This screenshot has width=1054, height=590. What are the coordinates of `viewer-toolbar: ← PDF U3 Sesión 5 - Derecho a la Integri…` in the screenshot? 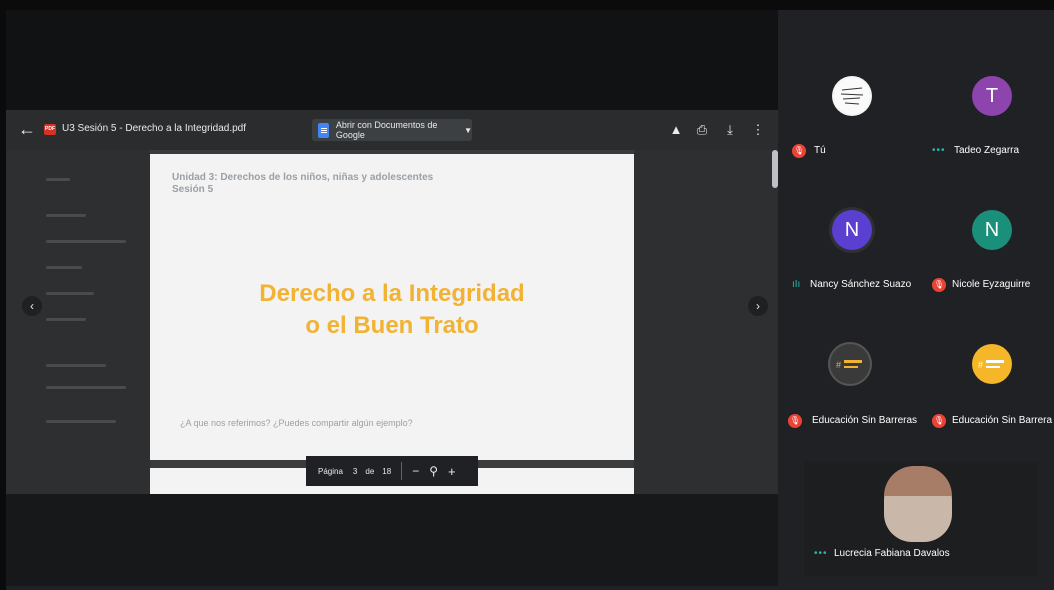 It's located at (392, 130).